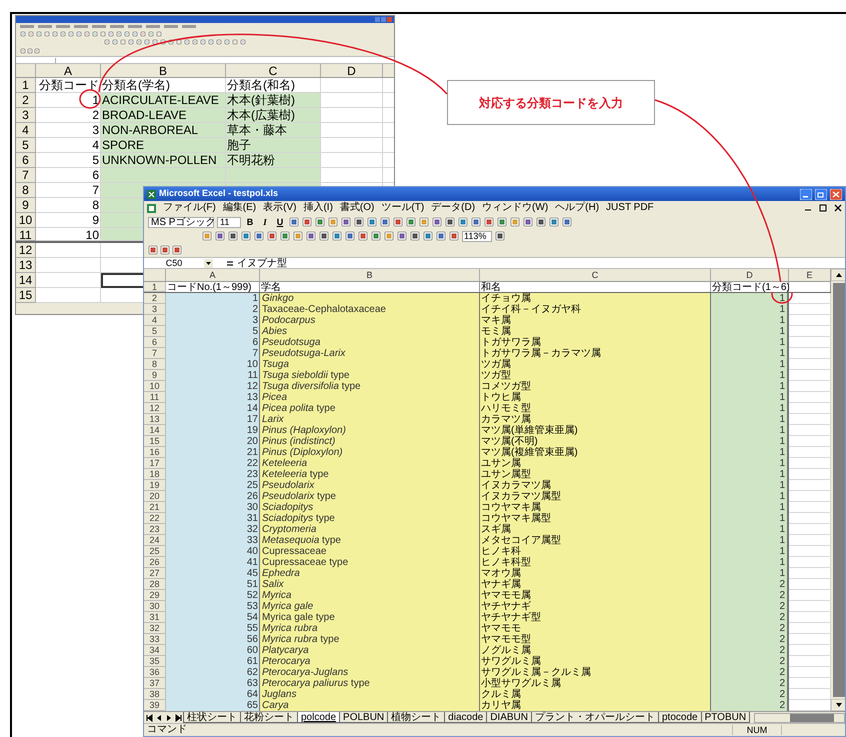  I want to click on vertical-scrollbar, so click(838, 490).